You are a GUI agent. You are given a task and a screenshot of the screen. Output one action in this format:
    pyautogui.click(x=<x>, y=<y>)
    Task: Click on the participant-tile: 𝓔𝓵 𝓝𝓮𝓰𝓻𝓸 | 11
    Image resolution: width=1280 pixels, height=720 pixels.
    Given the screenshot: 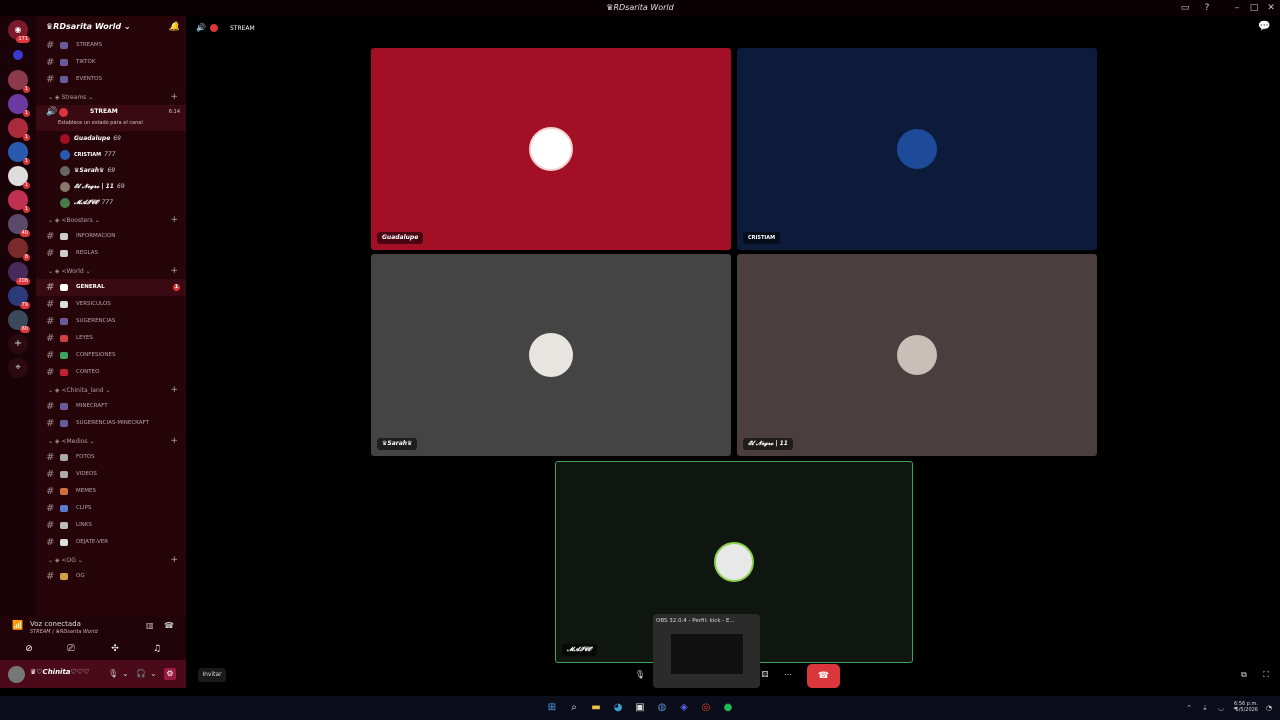 What is the action you would take?
    pyautogui.click(x=917, y=355)
    